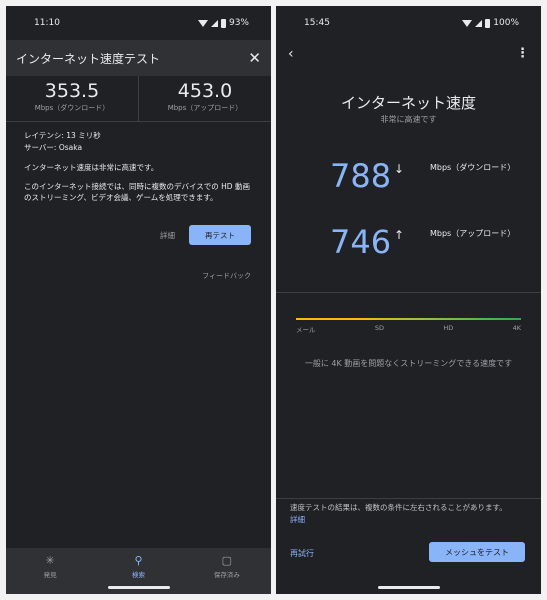 The image size is (547, 600). Describe the element at coordinates (522, 53) in the screenshot. I see `more-menu-icon: ⋮` at that location.